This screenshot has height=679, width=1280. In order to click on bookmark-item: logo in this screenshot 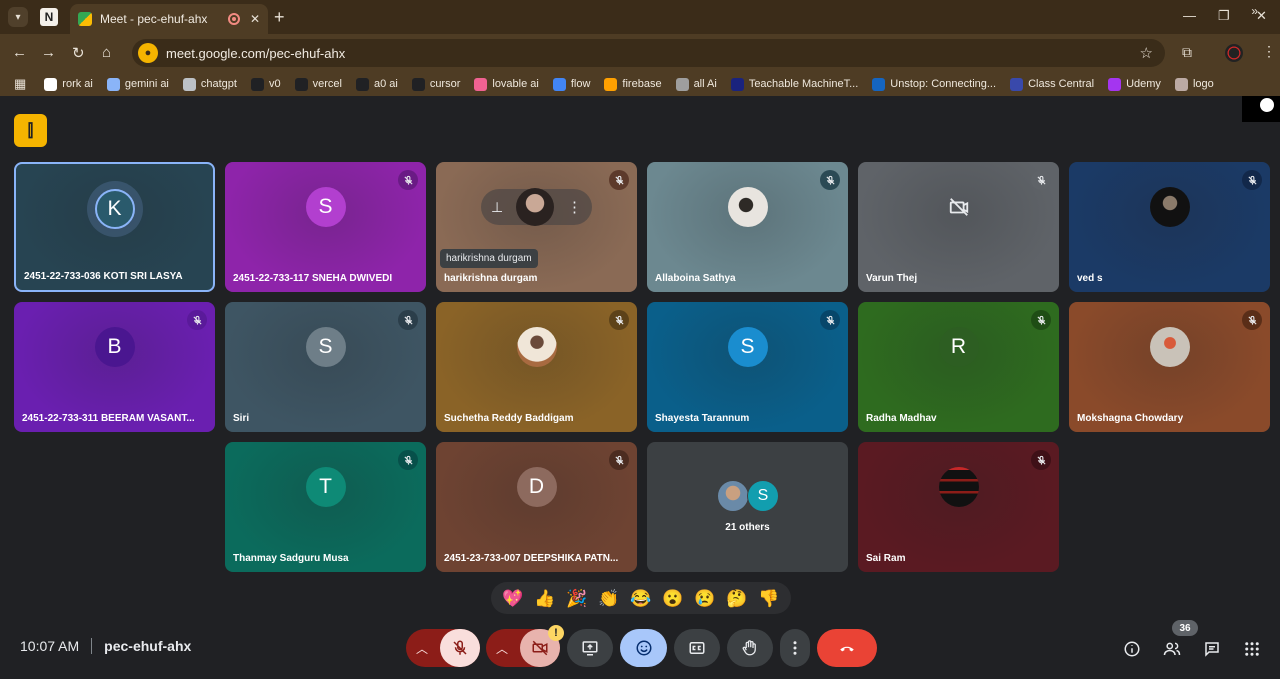, I will do `click(1194, 84)`.